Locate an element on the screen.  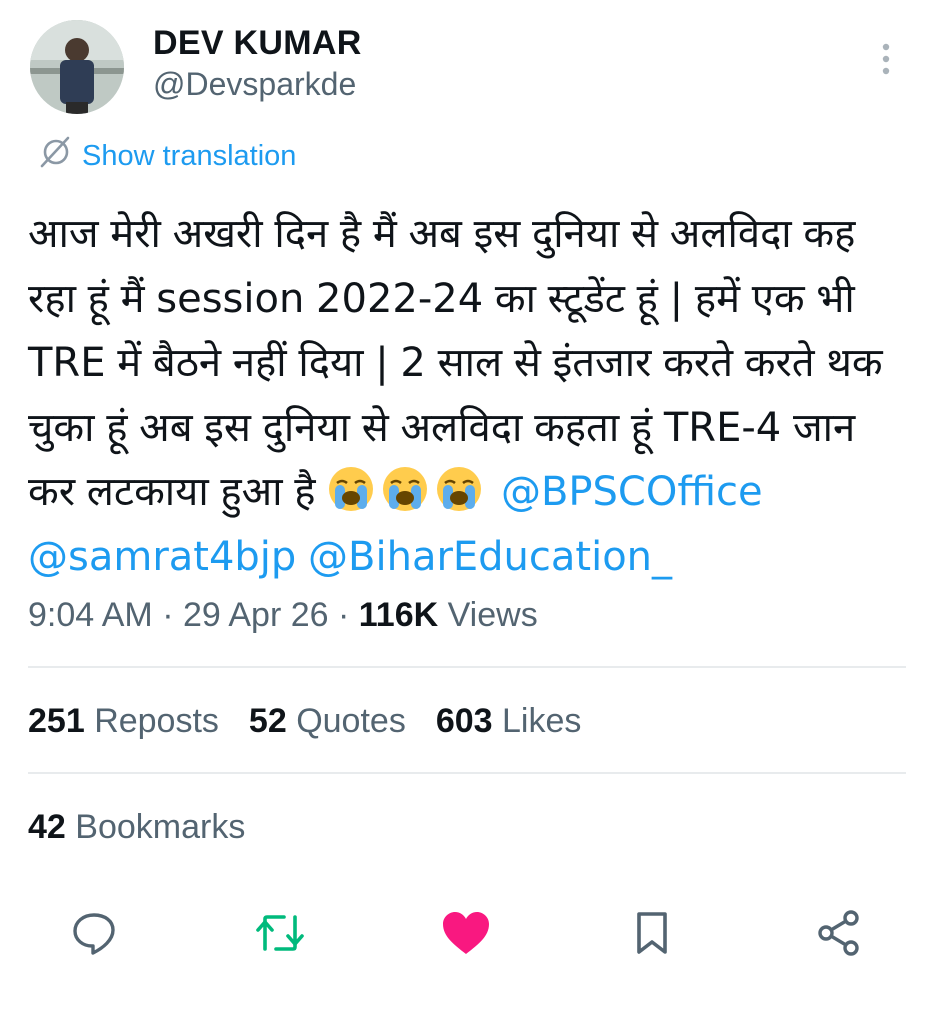
translate-icon is located at coordinates (60, 156).